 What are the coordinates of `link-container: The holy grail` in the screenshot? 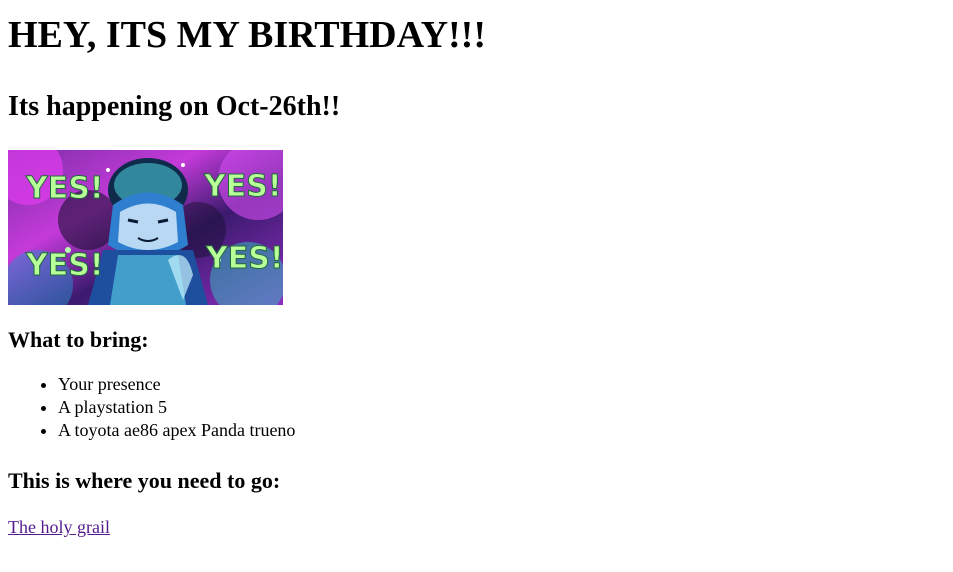 It's located at (476, 527).